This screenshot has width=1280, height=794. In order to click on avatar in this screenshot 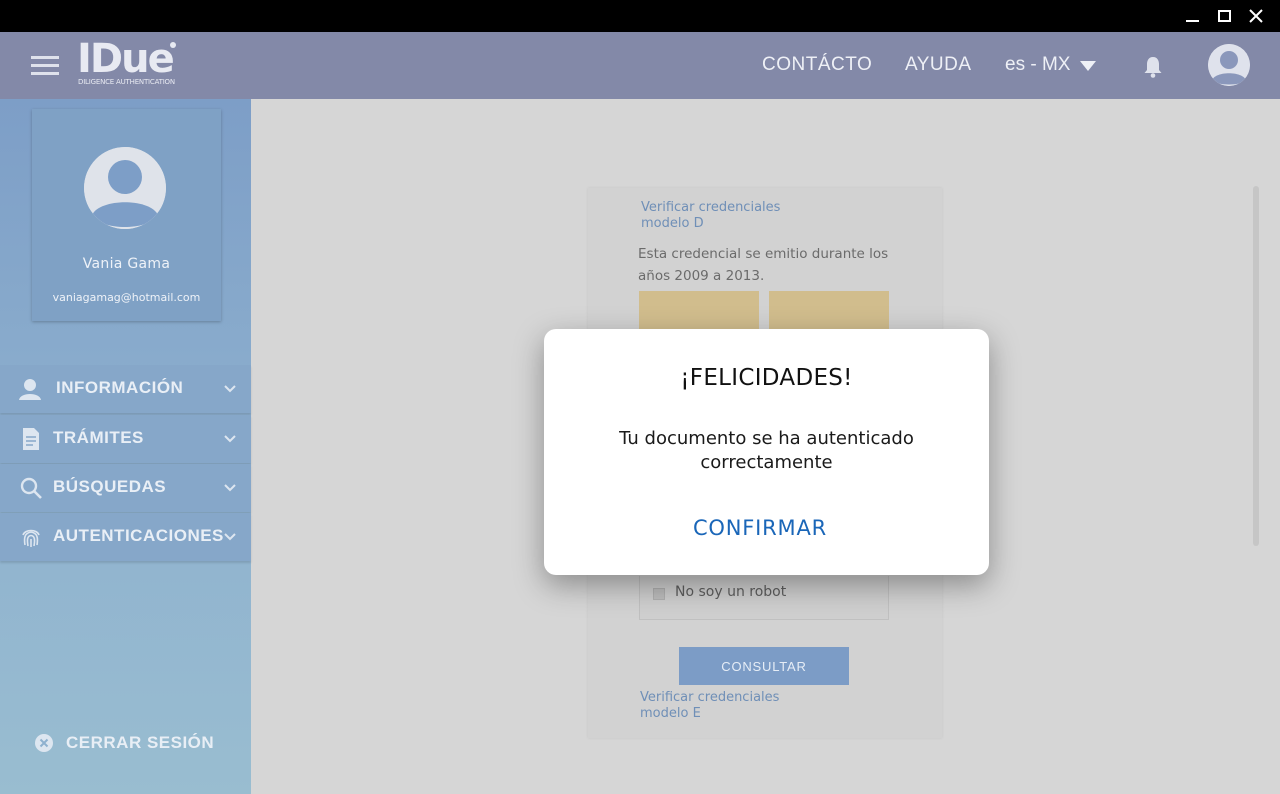, I will do `click(125, 188)`.